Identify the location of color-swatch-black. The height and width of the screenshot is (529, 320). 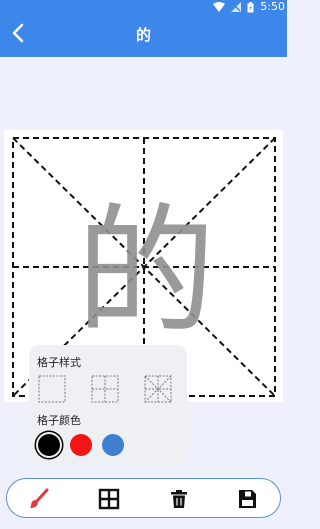
(49, 445).